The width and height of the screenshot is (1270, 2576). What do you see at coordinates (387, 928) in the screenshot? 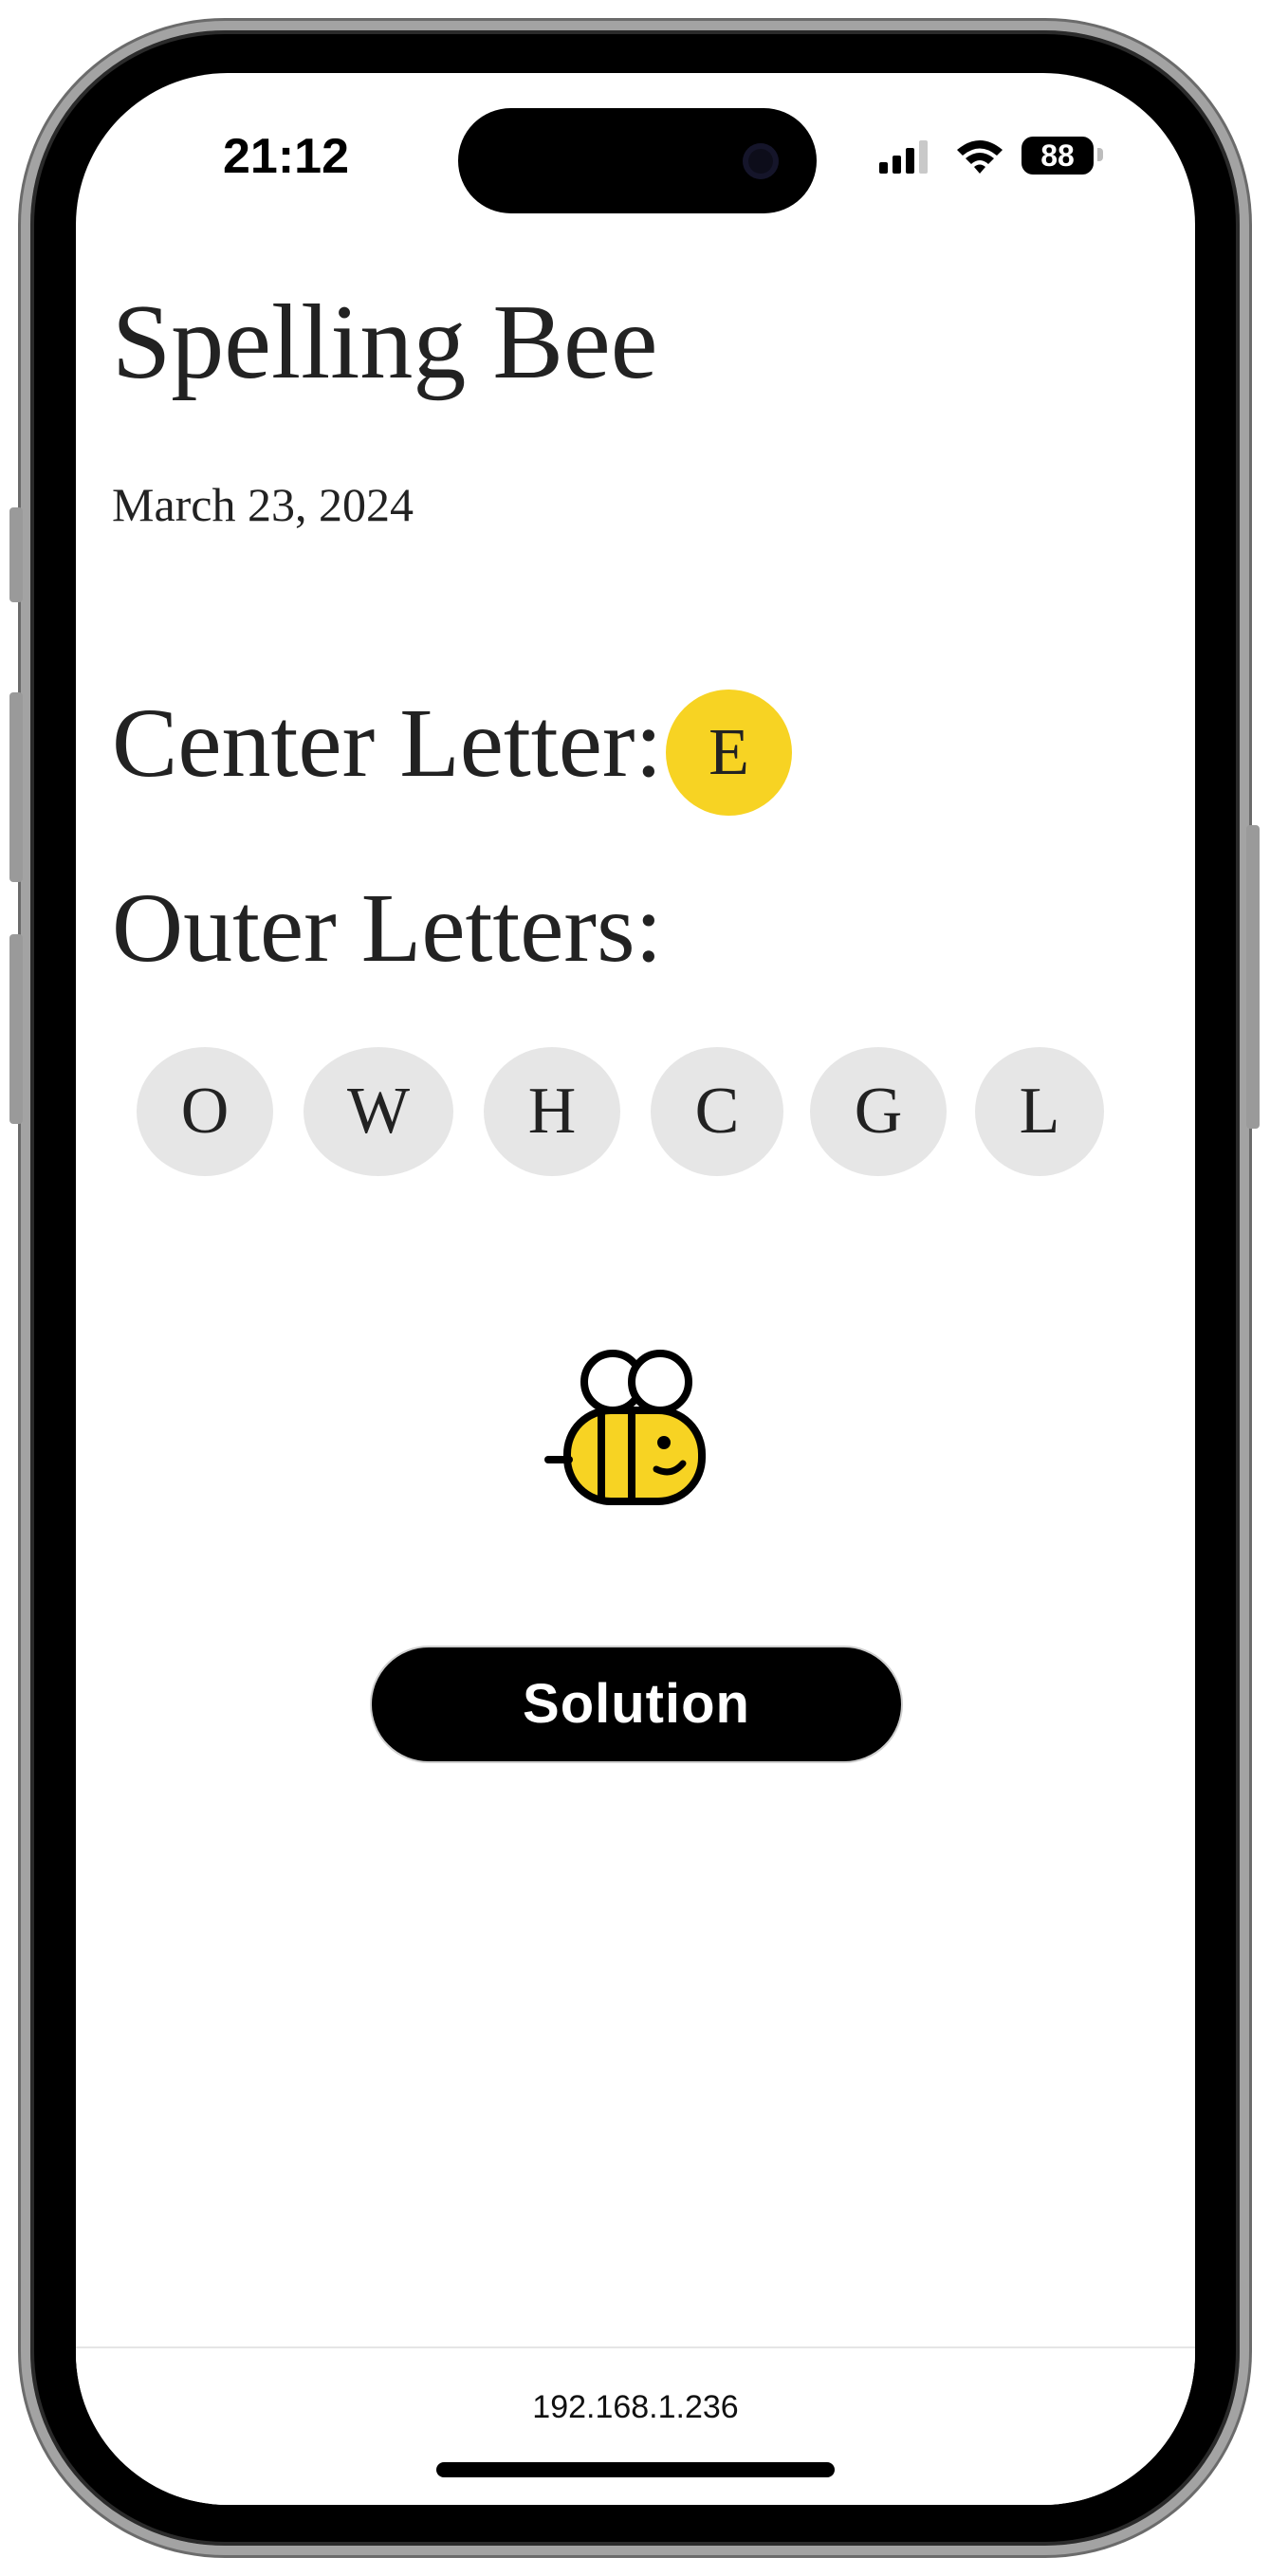
I see `outer-letters-label: Outer Letters:` at bounding box center [387, 928].